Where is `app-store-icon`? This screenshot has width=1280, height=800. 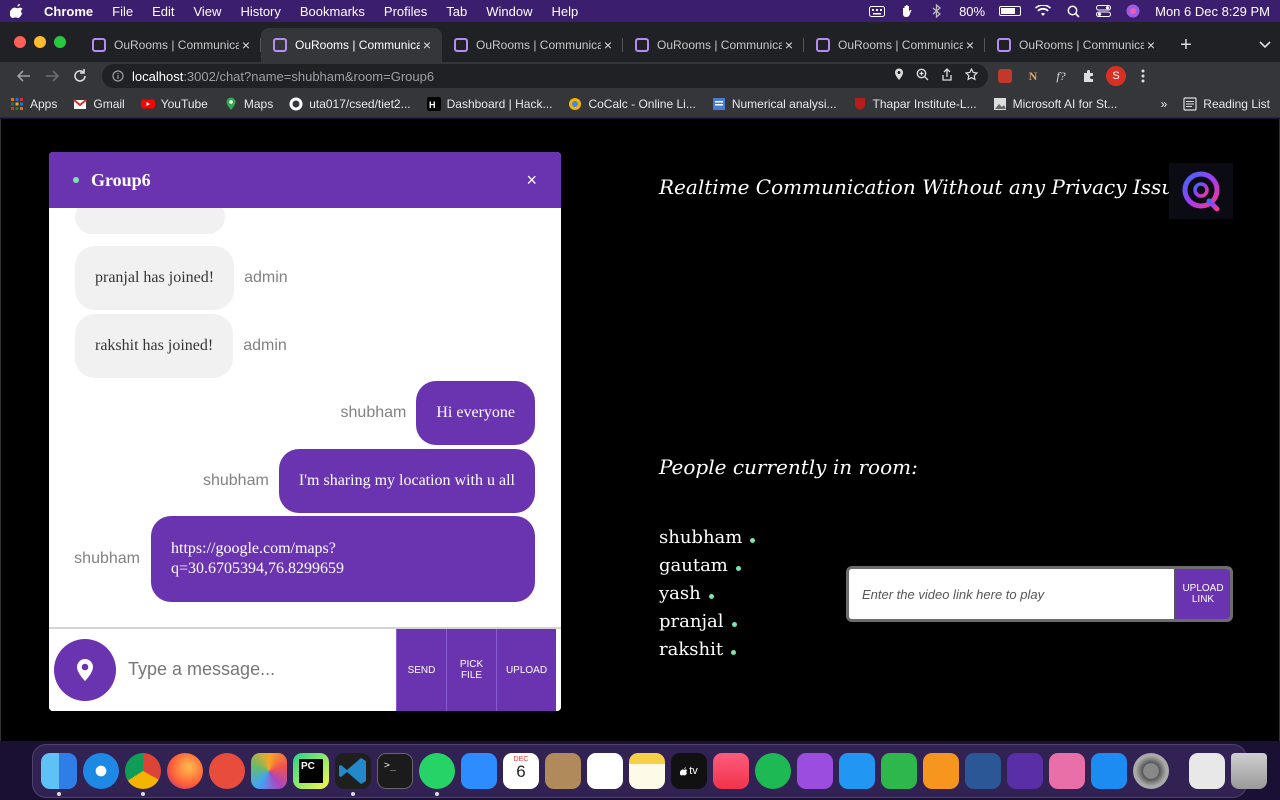 app-store-icon is located at coordinates (1109, 771).